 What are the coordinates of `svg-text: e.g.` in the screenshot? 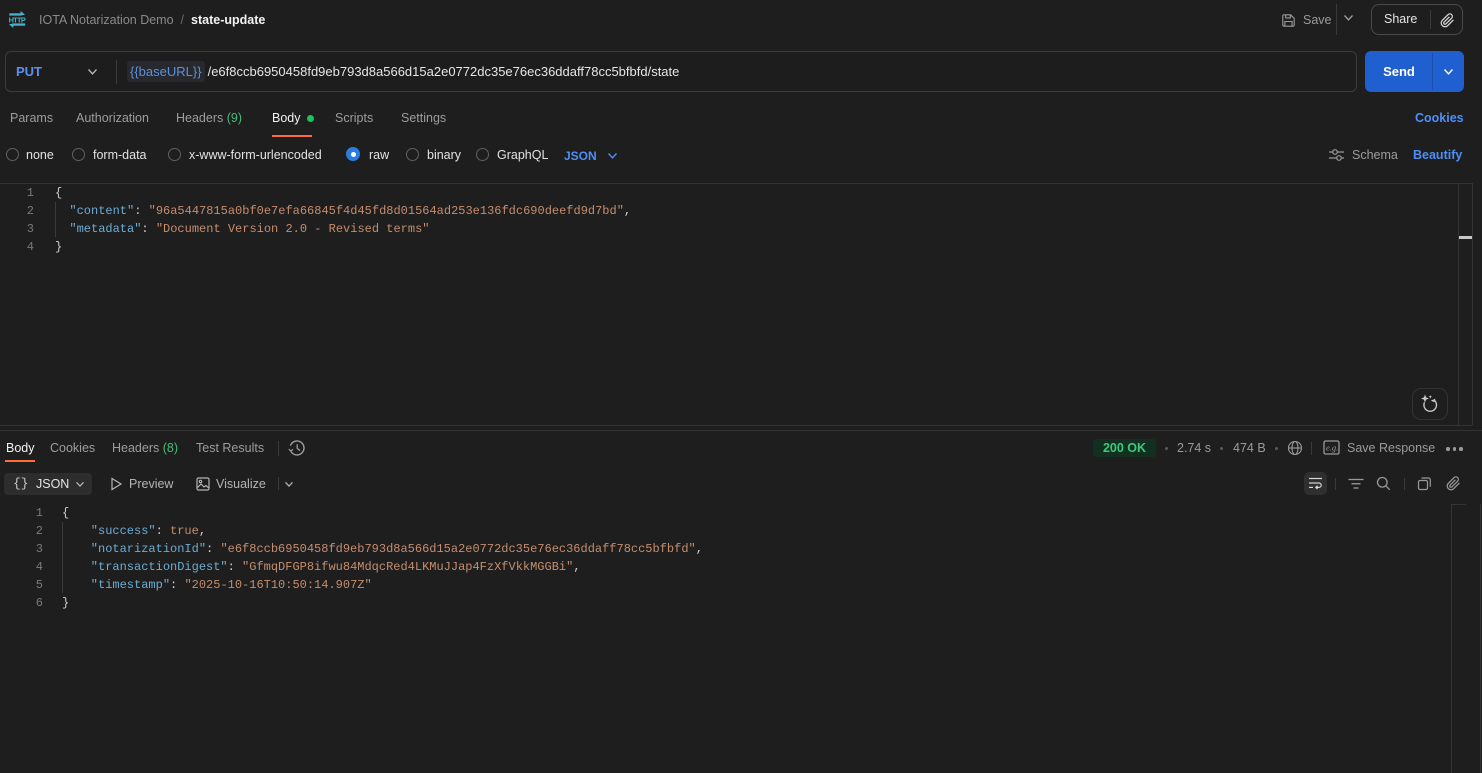 It's located at (1332, 448).